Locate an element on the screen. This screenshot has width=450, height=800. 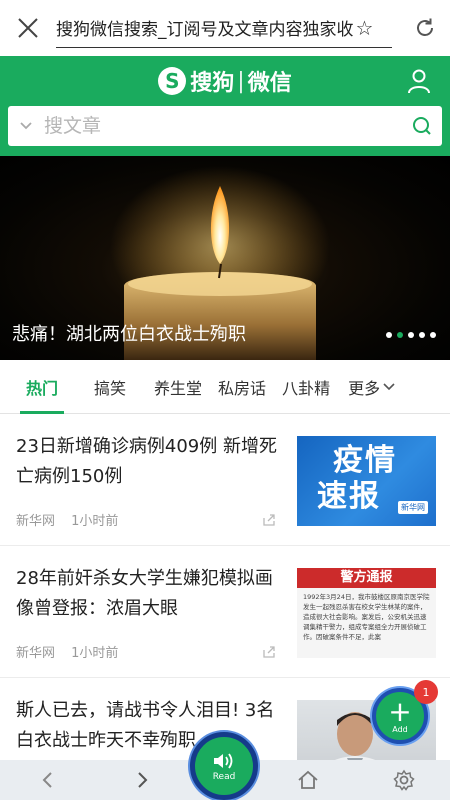
tab-hot: 热门 is located at coordinates (42, 387).